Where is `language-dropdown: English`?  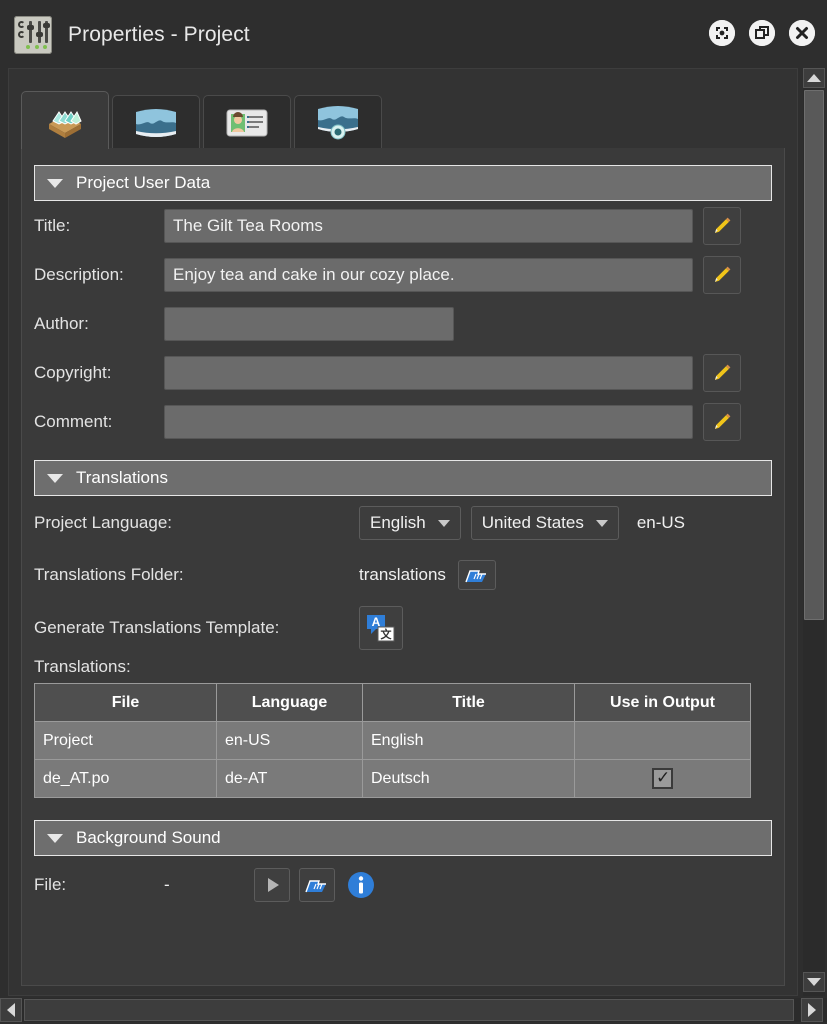
language-dropdown: English is located at coordinates (410, 523).